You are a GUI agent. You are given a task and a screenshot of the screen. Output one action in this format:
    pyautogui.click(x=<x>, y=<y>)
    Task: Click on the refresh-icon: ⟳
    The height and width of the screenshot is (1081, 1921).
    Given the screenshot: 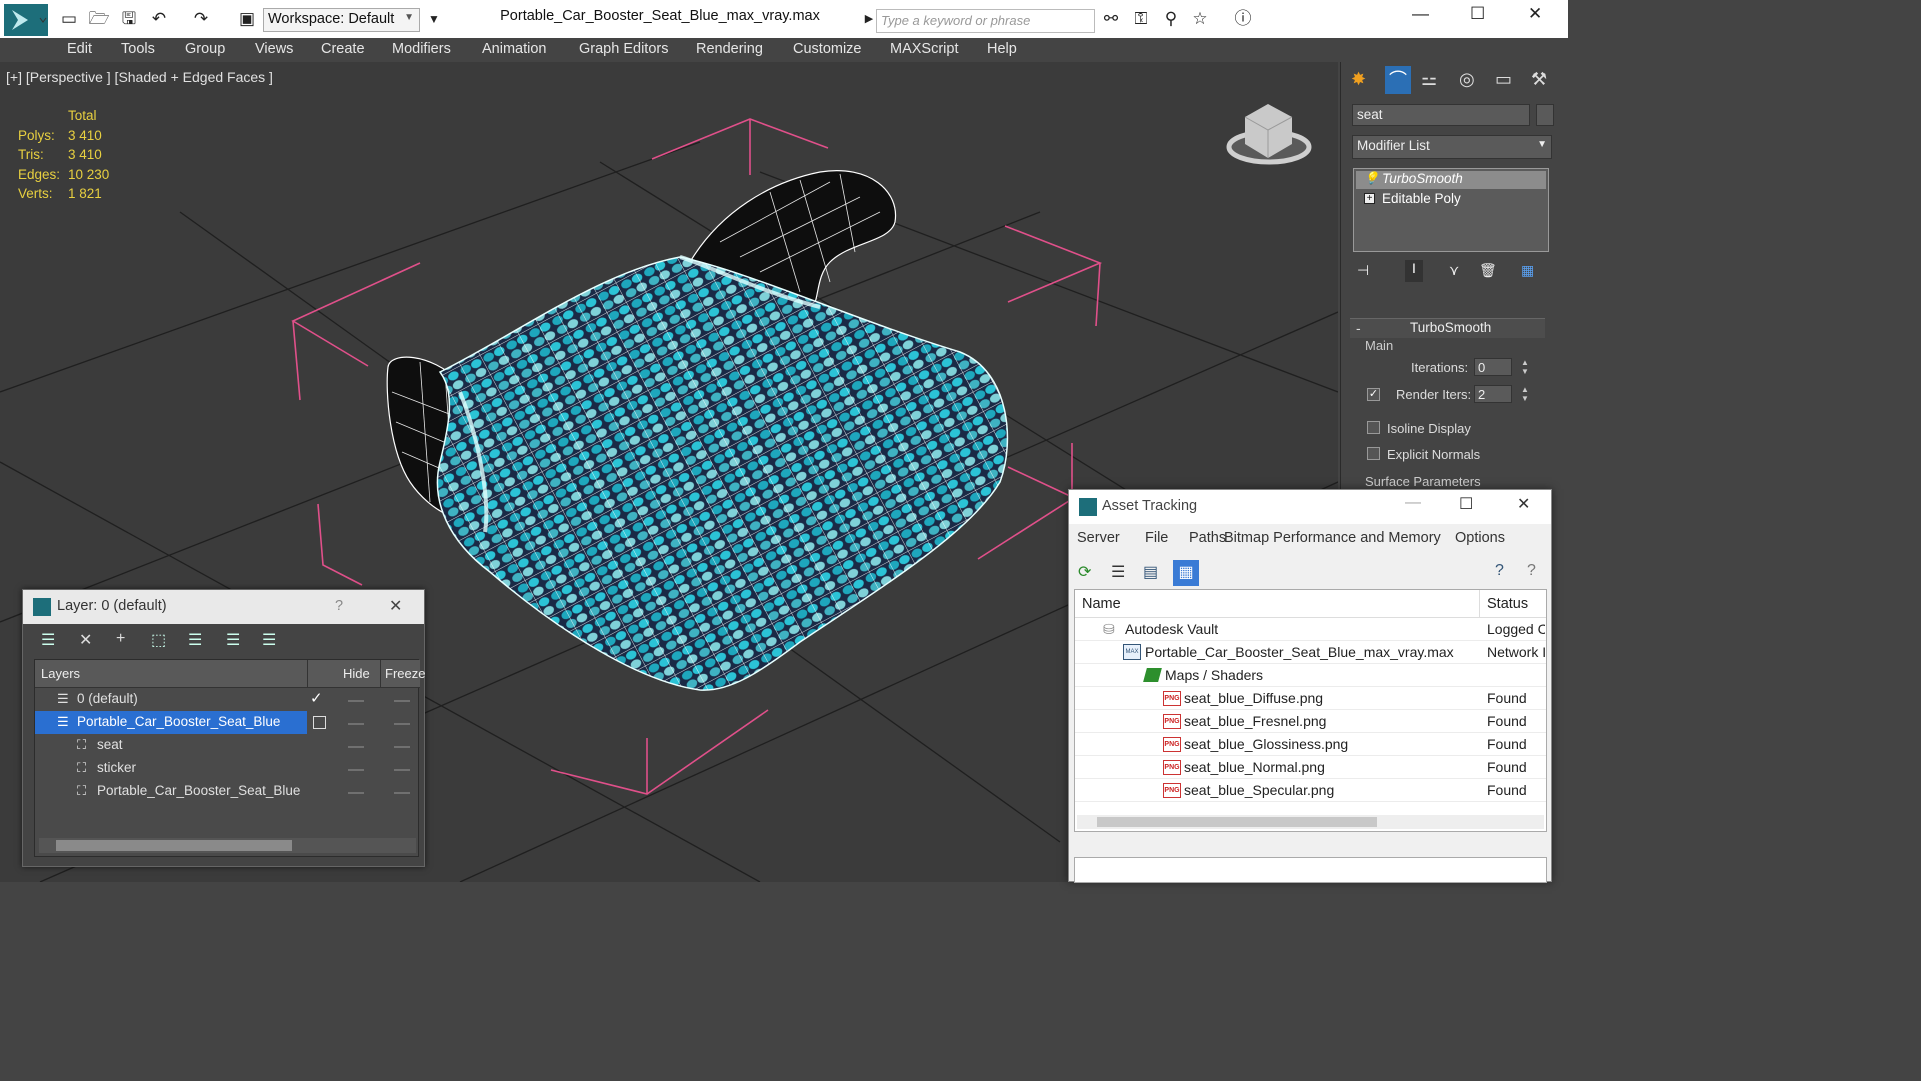 What is the action you would take?
    pyautogui.click(x=1084, y=572)
    